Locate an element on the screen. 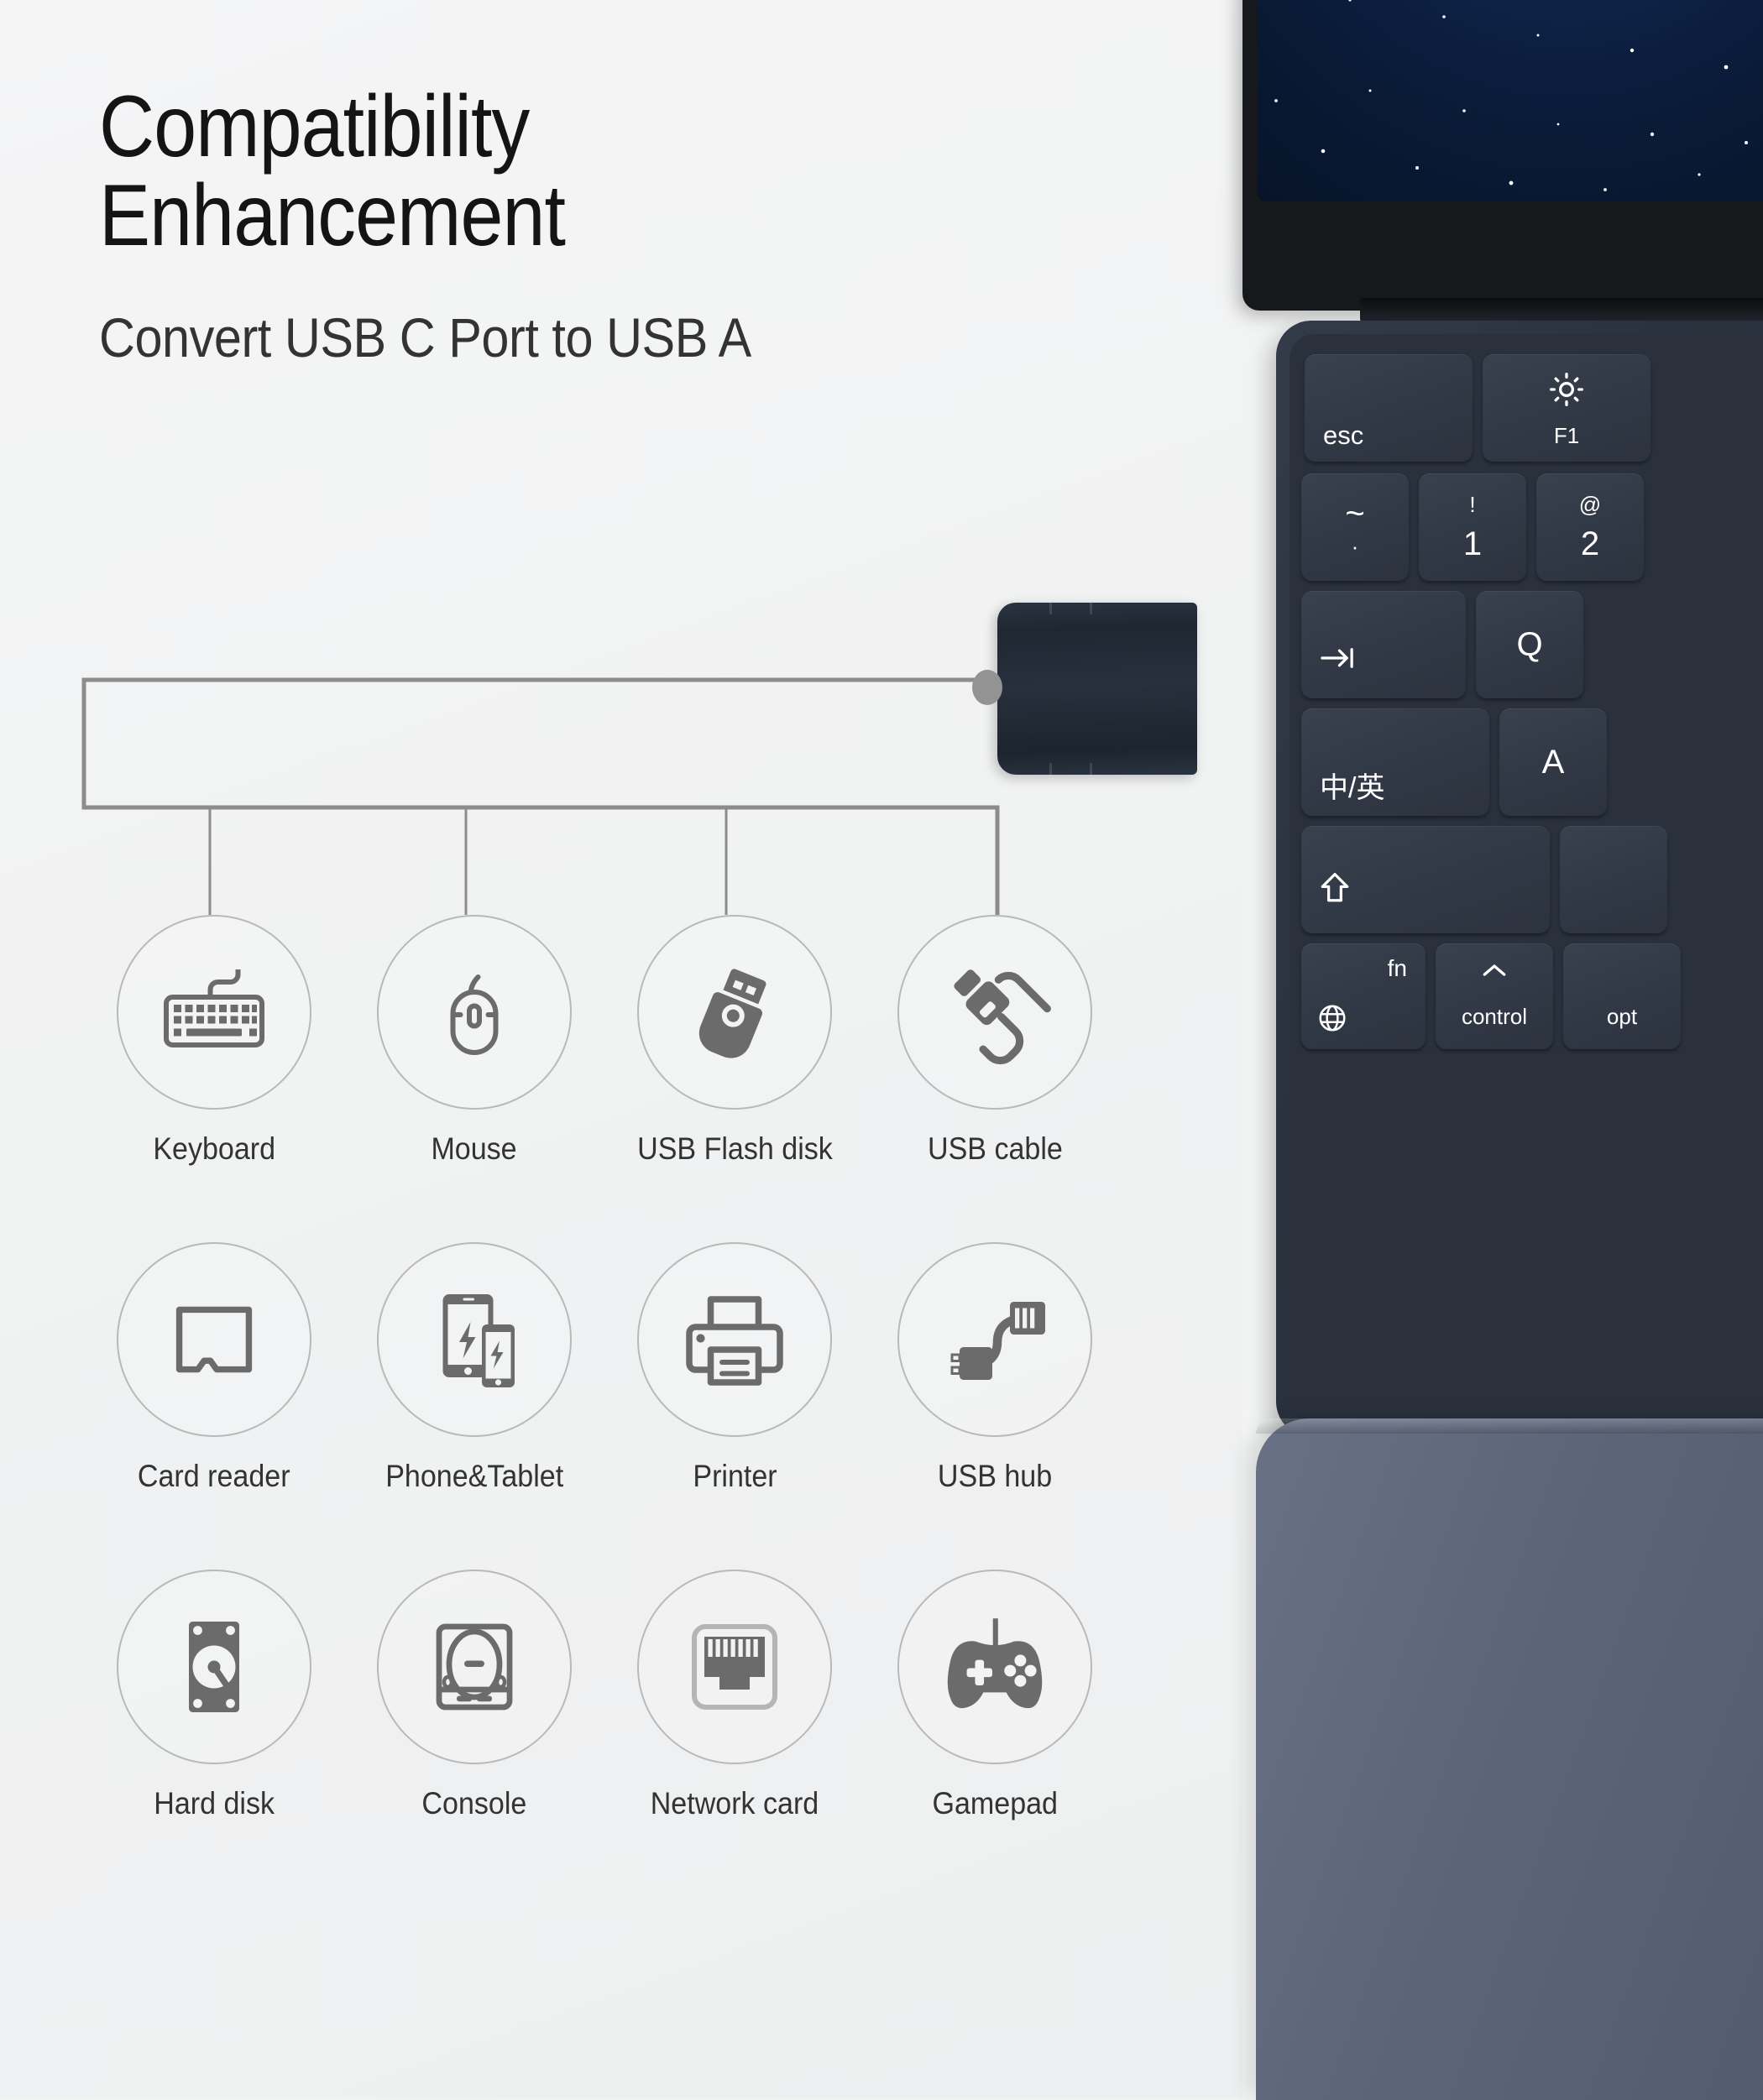 The width and height of the screenshot is (1763, 2100). device-item-printer: Printer is located at coordinates (734, 1406).